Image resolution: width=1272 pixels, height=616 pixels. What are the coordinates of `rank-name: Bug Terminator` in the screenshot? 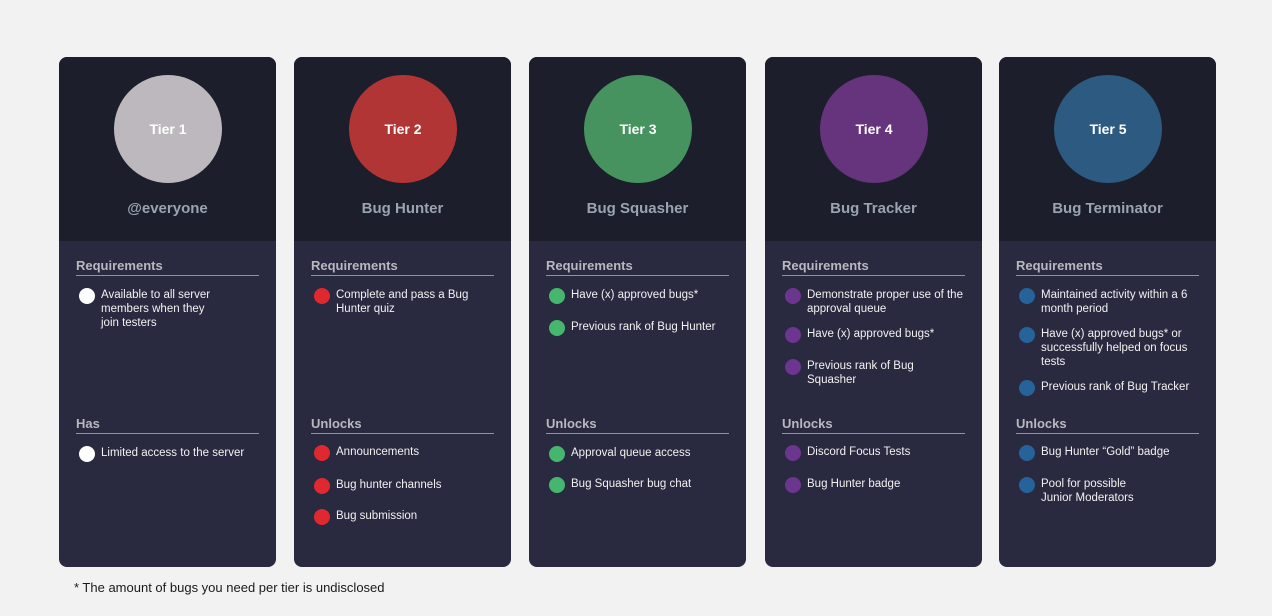 It's located at (1107, 208).